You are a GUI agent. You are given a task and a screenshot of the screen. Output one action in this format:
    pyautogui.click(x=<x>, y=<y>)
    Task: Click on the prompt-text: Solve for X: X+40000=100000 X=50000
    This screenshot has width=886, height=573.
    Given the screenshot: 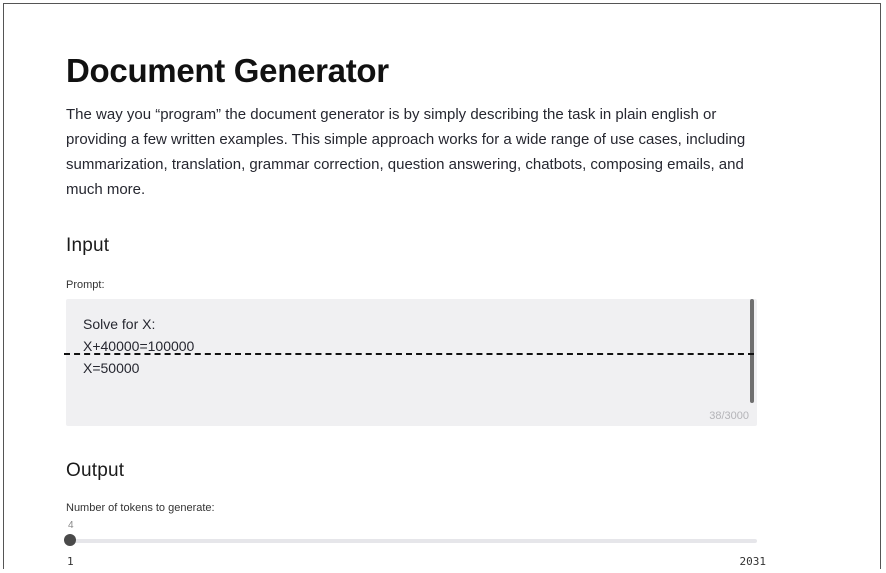 What is the action you would take?
    pyautogui.click(x=138, y=346)
    